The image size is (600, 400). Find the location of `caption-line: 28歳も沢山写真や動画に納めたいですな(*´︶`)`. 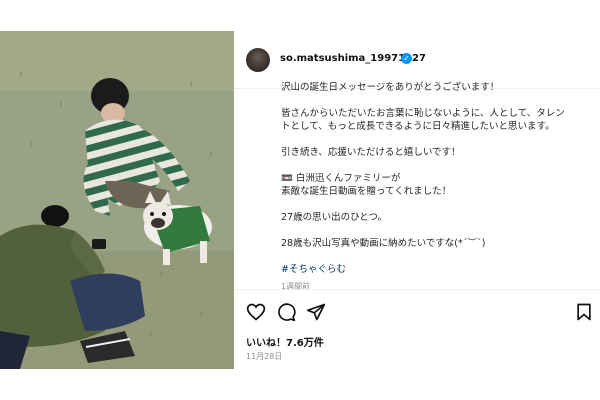

caption-line: 28歳も沢山写真や動画に納めたいですな(*´︶`) is located at coordinates (383, 243).